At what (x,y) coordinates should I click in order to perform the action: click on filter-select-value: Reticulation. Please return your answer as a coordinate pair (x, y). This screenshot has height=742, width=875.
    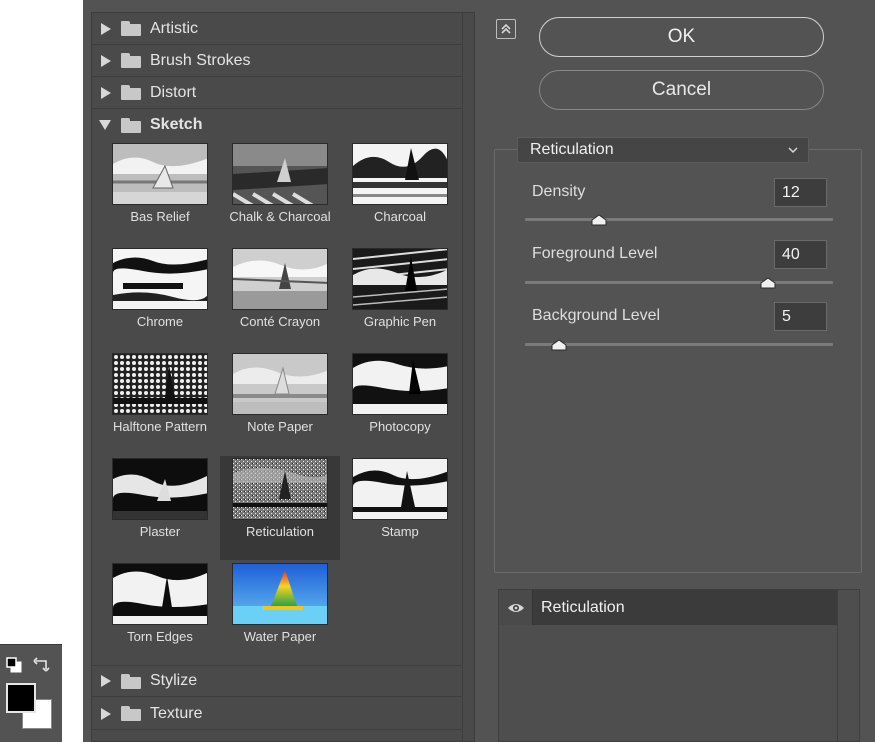
    Looking at the image, I should click on (572, 149).